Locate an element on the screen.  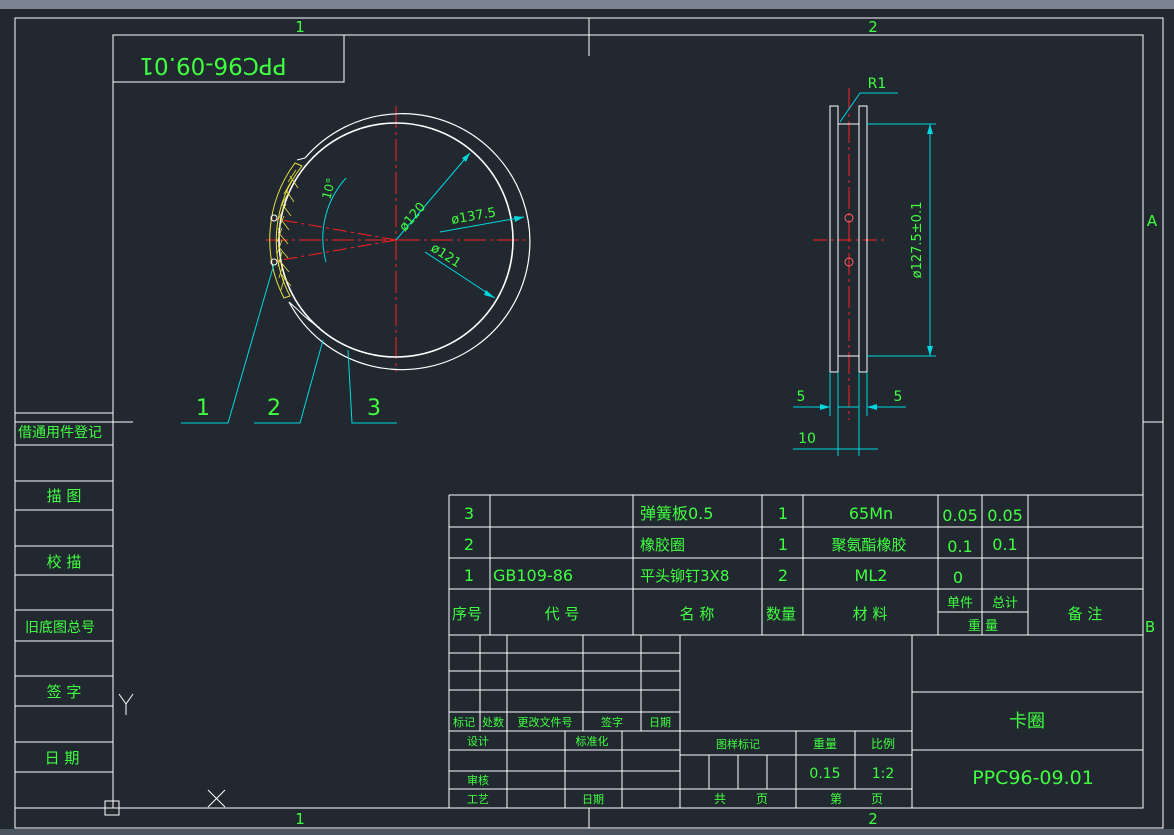
bom-row3-material: 65Mn is located at coordinates (871, 513).